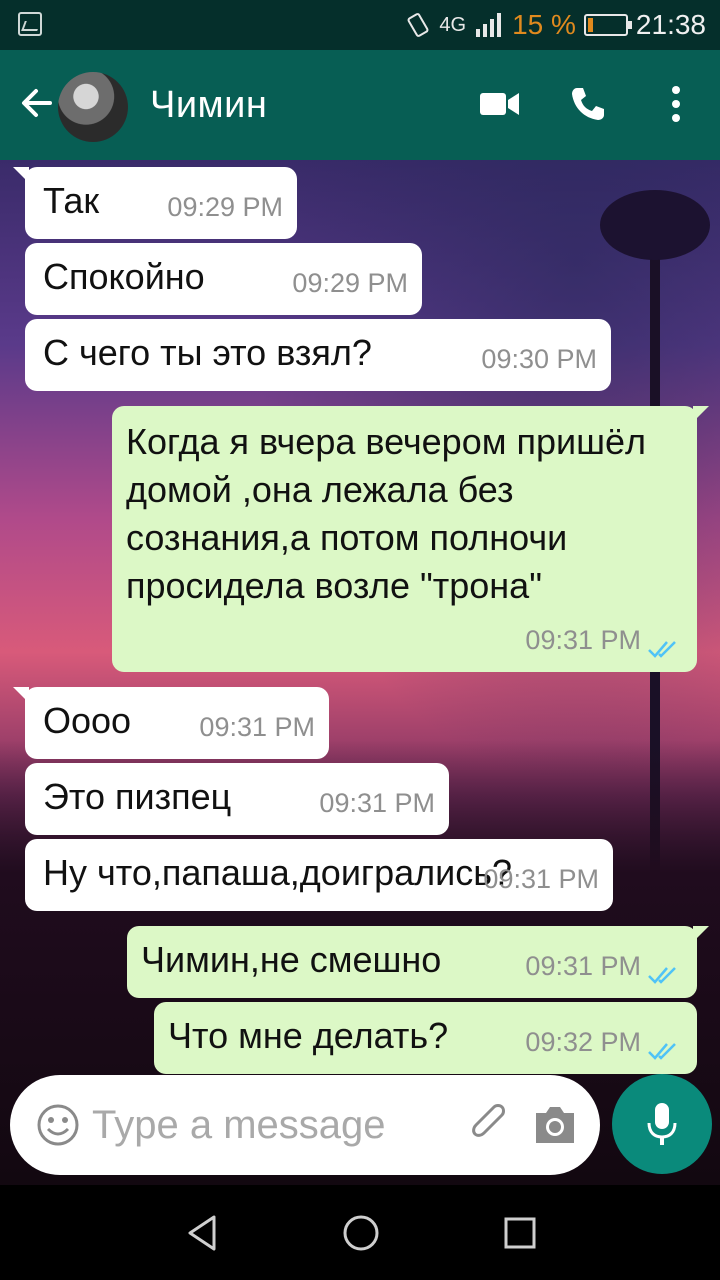 The image size is (720, 1280). Describe the element at coordinates (676, 104) in the screenshot. I see `more-vert-icon` at that location.